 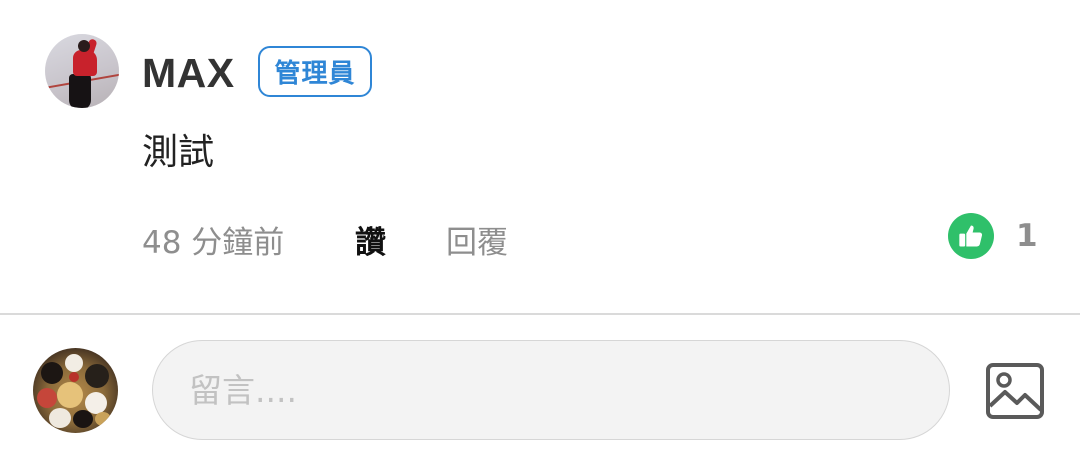 I want to click on comment-timestamp: 48 分鐘前, so click(x=213, y=243).